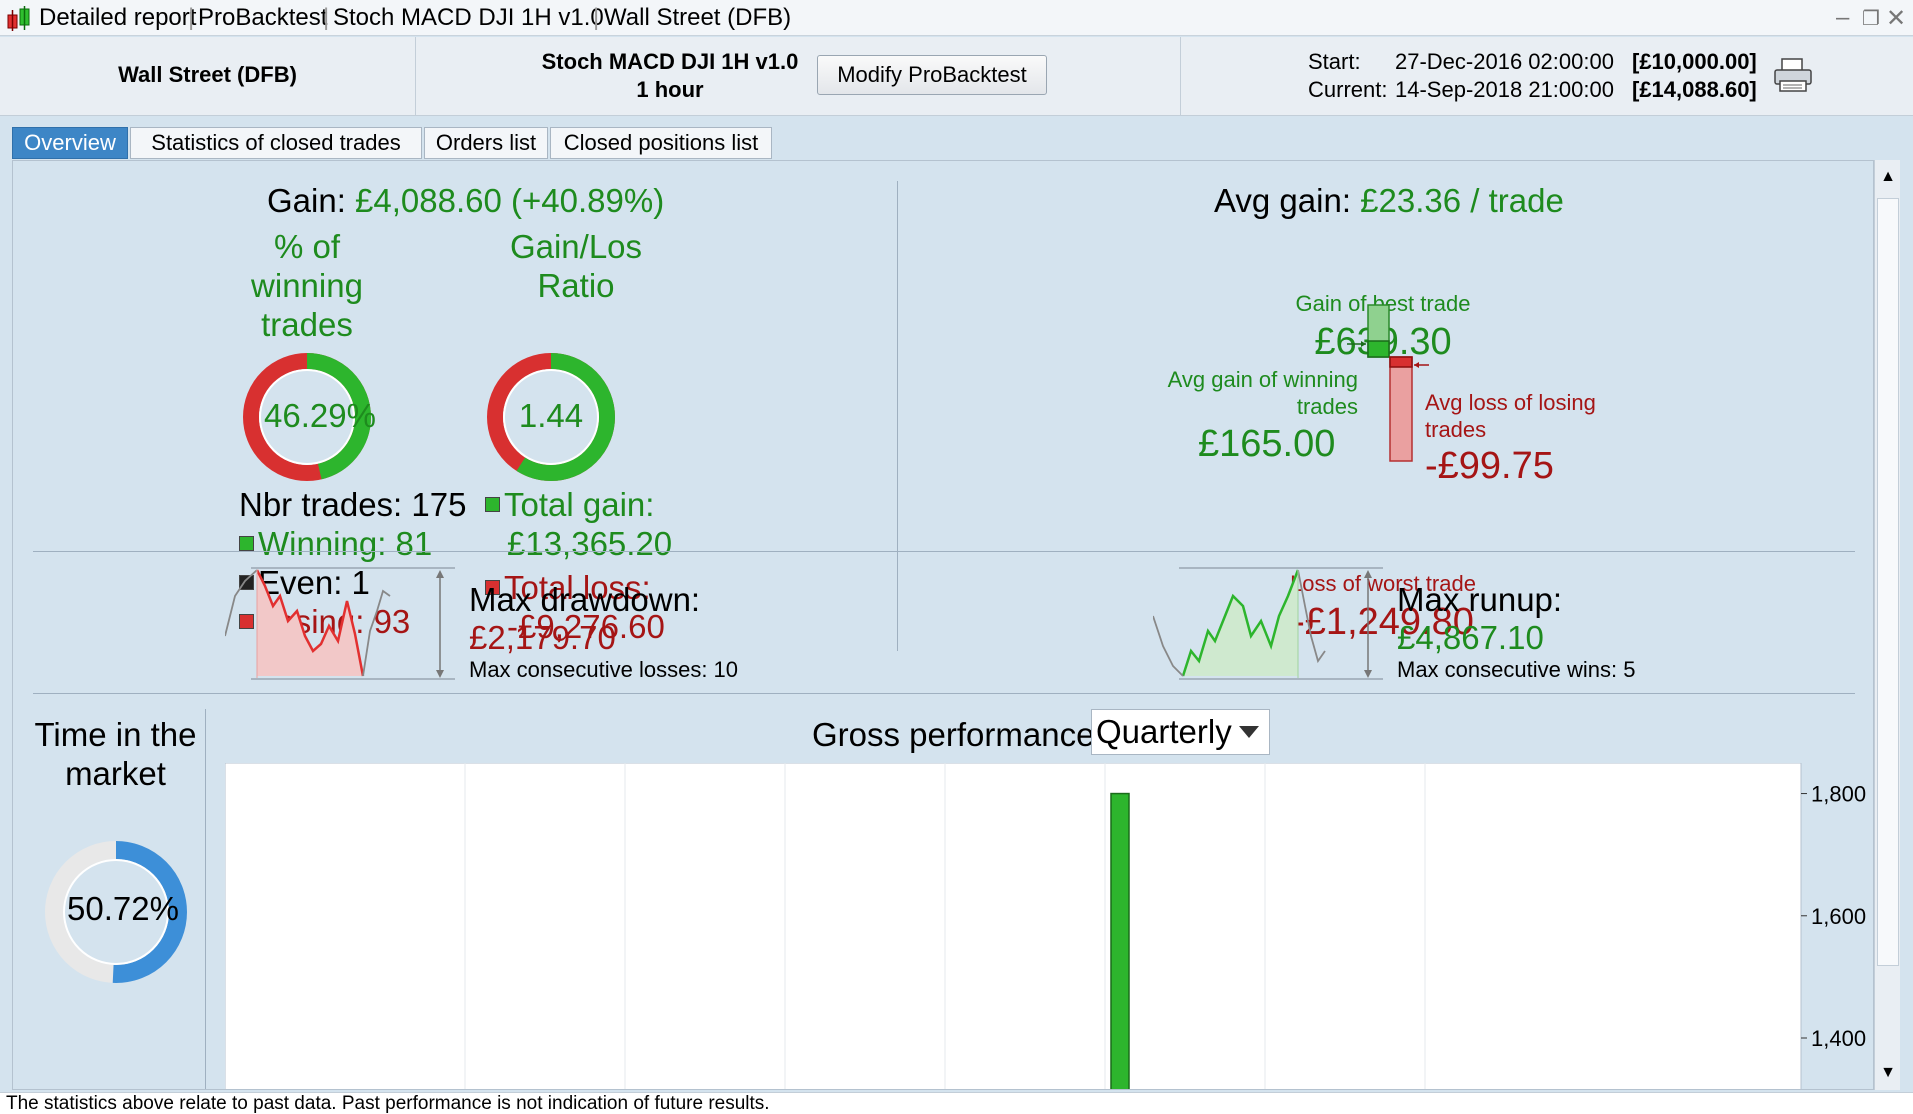 This screenshot has height=1114, width=1913. Describe the element at coordinates (542, 637) in the screenshot. I see `max-drawdown-value: £2,179.70` at that location.